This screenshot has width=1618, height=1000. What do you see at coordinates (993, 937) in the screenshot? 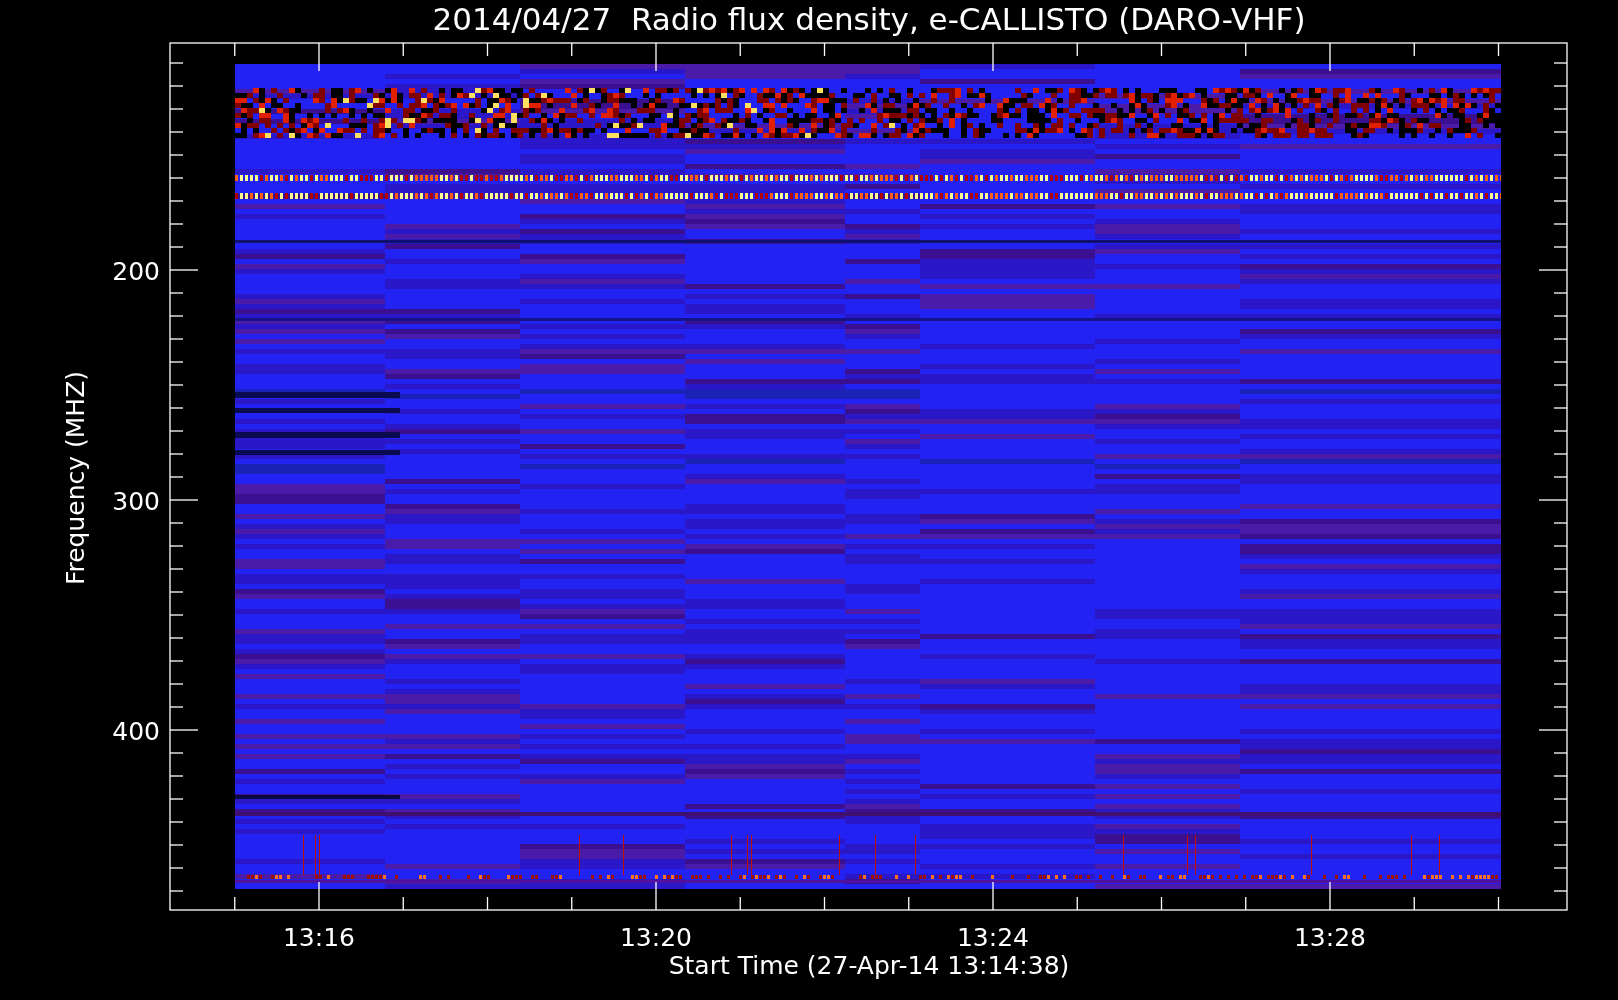
I see `tick-label: 13:24` at bounding box center [993, 937].